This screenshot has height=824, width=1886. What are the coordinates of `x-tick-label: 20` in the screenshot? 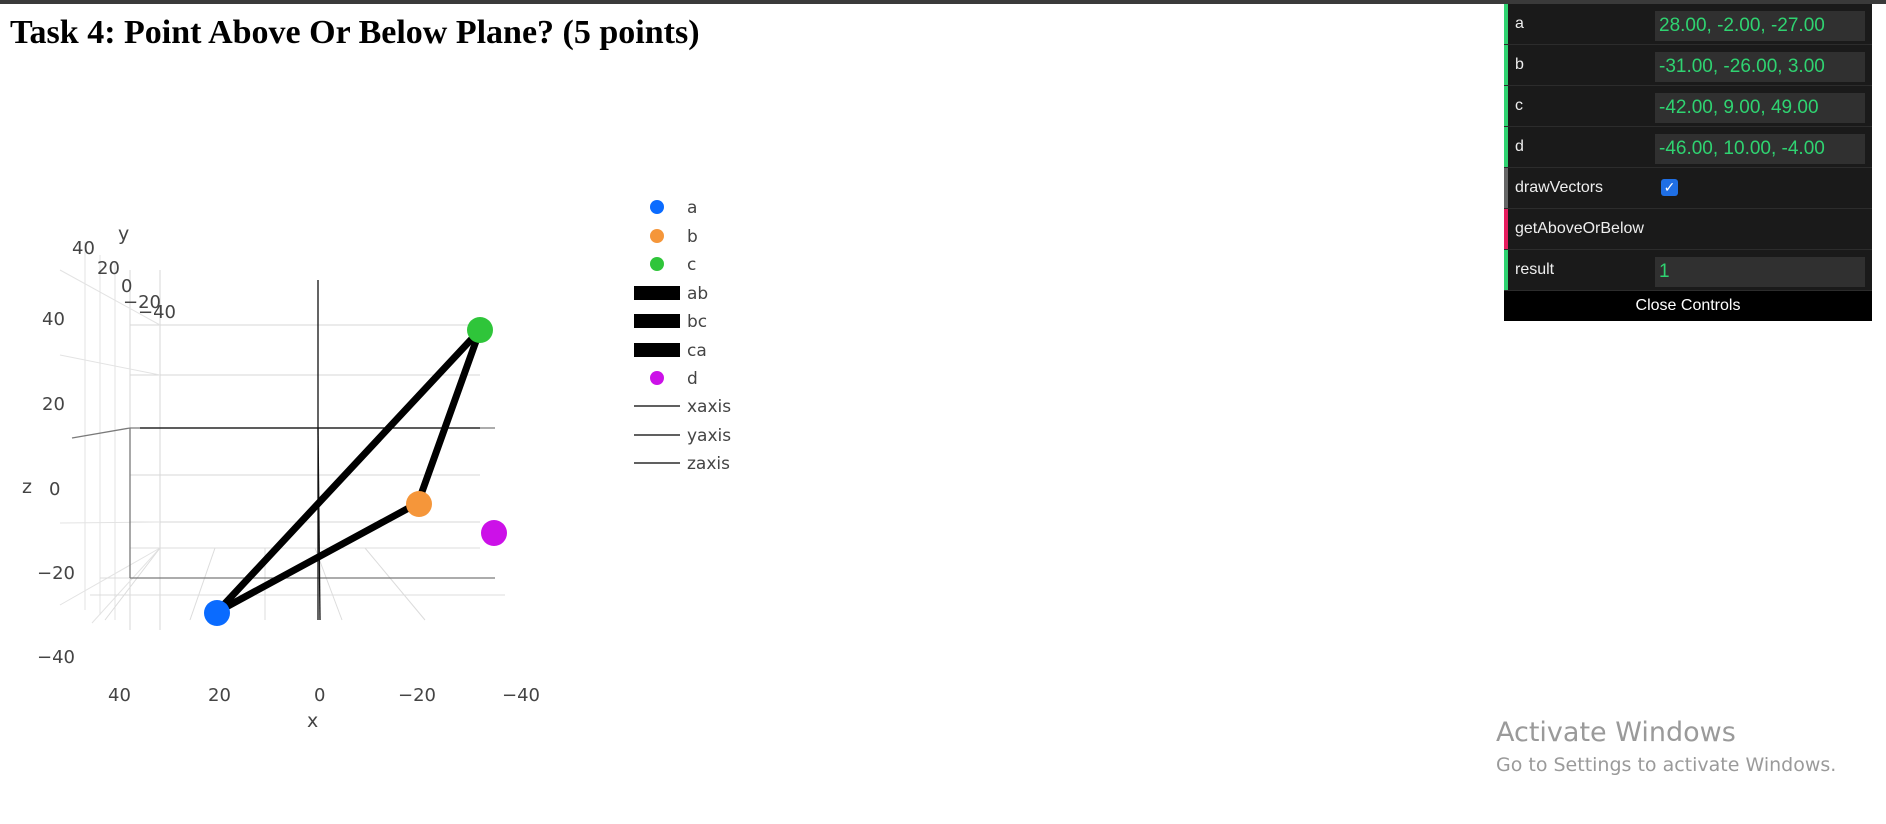 It's located at (219, 695).